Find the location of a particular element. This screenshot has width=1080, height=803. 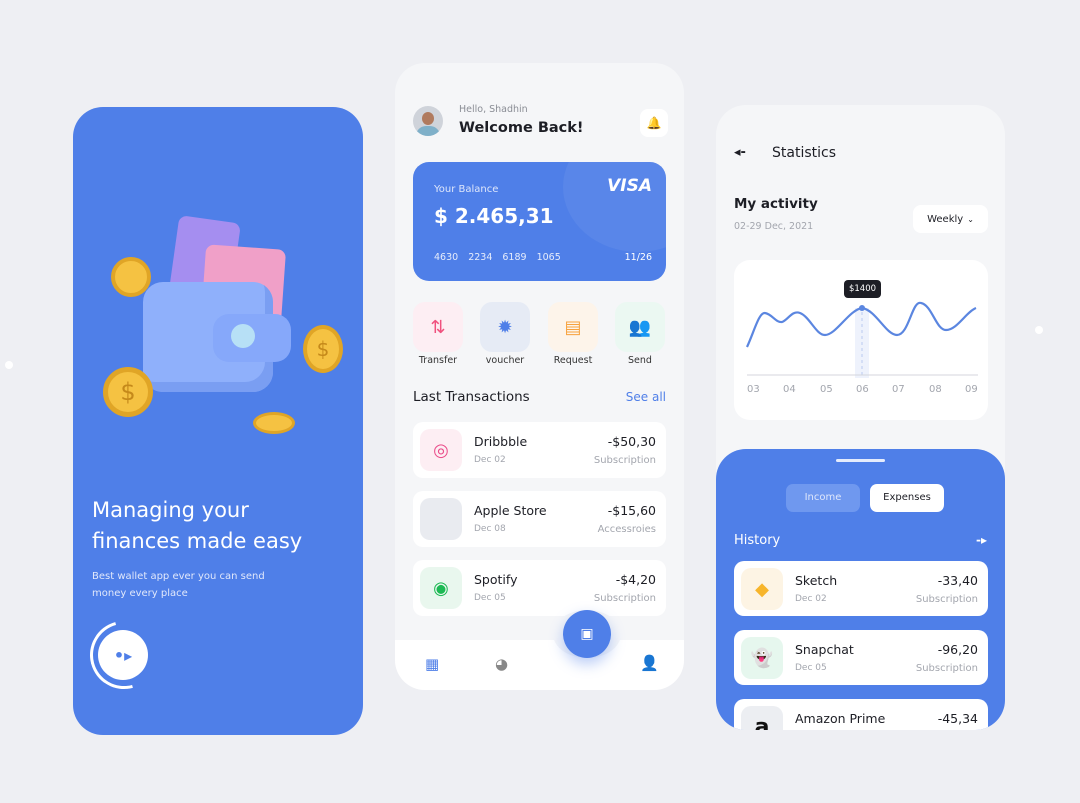

arrow-left-icon: ◂- is located at coordinates (740, 152).